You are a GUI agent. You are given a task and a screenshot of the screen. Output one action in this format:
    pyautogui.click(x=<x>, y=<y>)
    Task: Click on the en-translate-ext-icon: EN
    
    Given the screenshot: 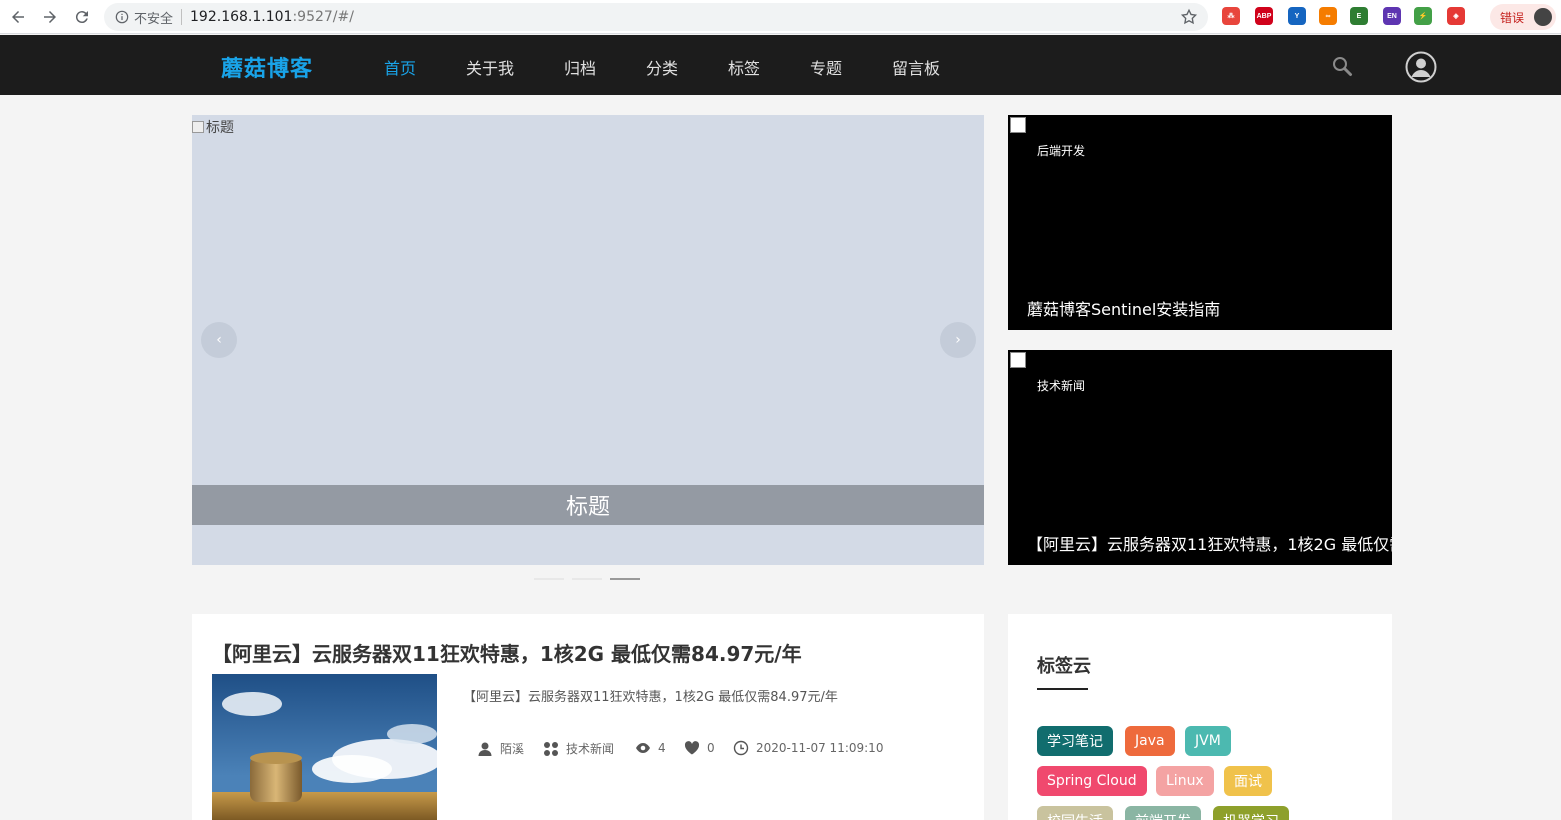 What is the action you would take?
    pyautogui.click(x=1392, y=16)
    